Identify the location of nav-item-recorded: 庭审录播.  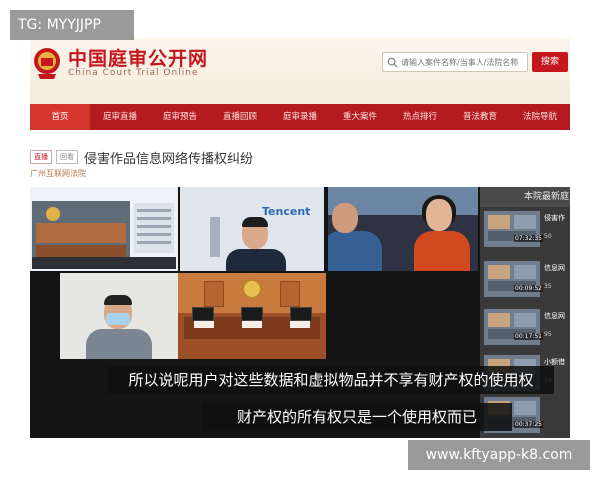
(300, 117).